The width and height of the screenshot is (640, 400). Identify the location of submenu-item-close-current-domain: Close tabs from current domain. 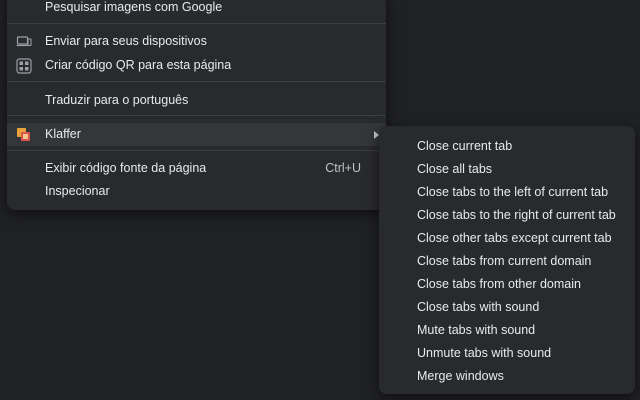
(507, 261).